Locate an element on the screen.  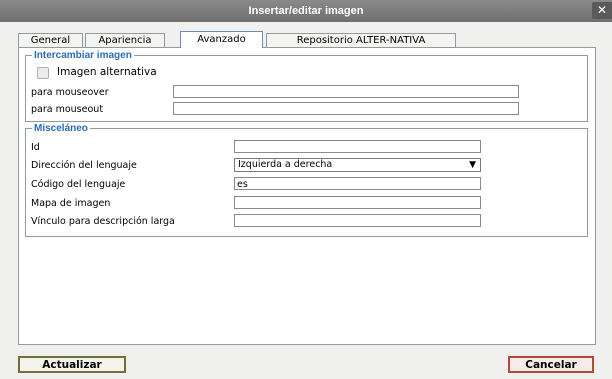
alt-image-checkbox is located at coordinates (43, 73).